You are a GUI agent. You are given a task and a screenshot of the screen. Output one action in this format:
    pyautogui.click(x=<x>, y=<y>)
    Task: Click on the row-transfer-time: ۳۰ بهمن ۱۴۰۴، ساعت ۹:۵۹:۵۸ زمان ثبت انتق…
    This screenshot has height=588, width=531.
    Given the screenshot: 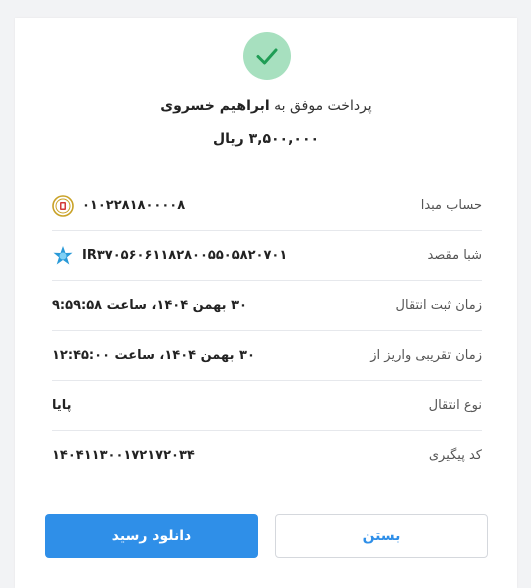 What is the action you would take?
    pyautogui.click(x=267, y=306)
    